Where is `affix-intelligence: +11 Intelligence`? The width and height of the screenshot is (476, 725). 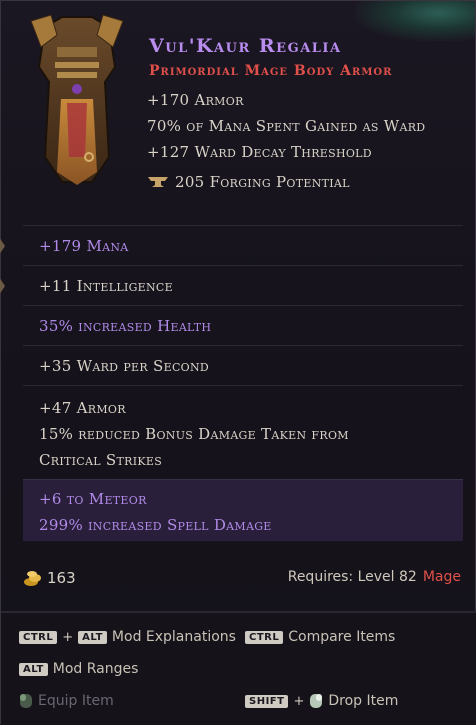
affix-intelligence: +11 Intelligence is located at coordinates (243, 285).